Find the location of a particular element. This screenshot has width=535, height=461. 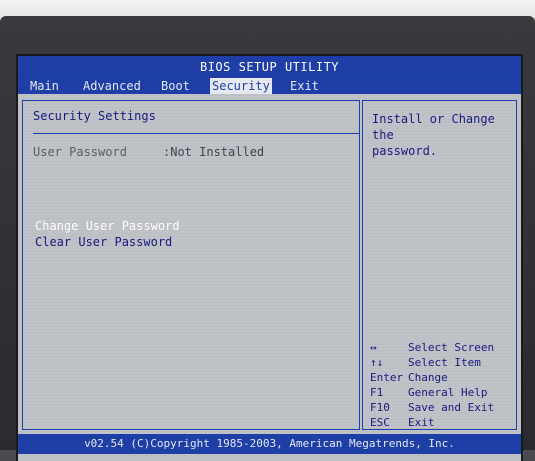

key-esc: ESC is located at coordinates (380, 422).